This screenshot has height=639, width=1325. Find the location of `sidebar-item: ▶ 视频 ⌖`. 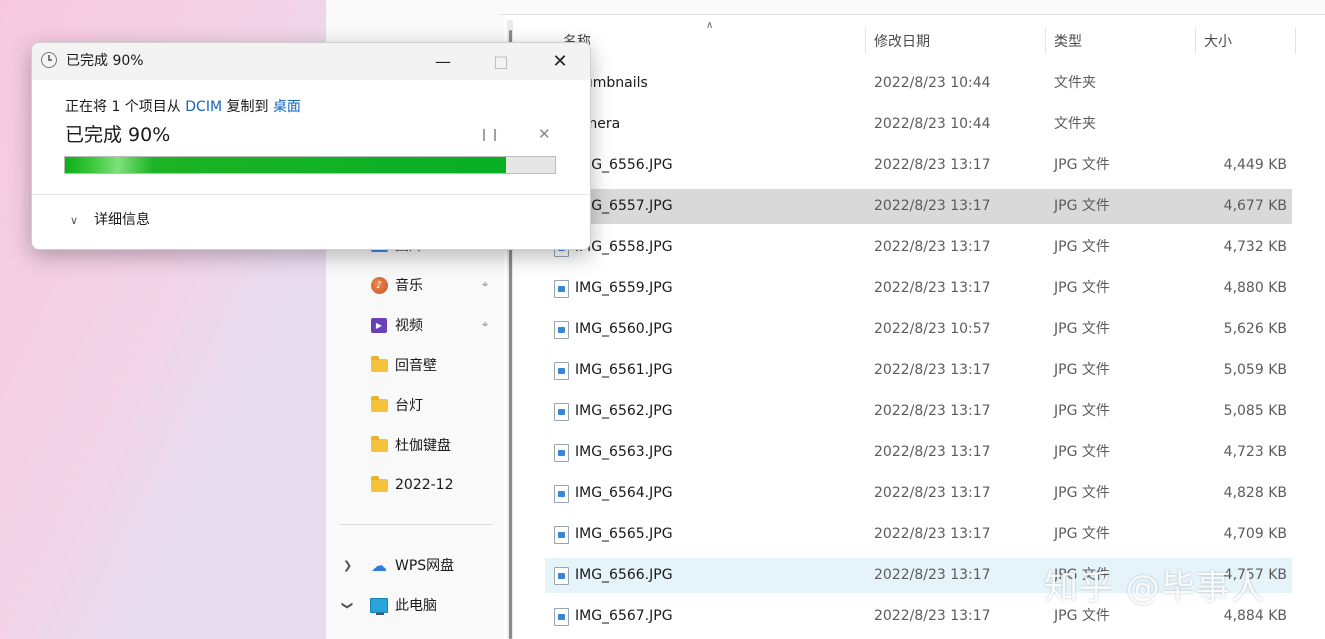

sidebar-item: ▶ 视频 ⌖ is located at coordinates (415, 325).